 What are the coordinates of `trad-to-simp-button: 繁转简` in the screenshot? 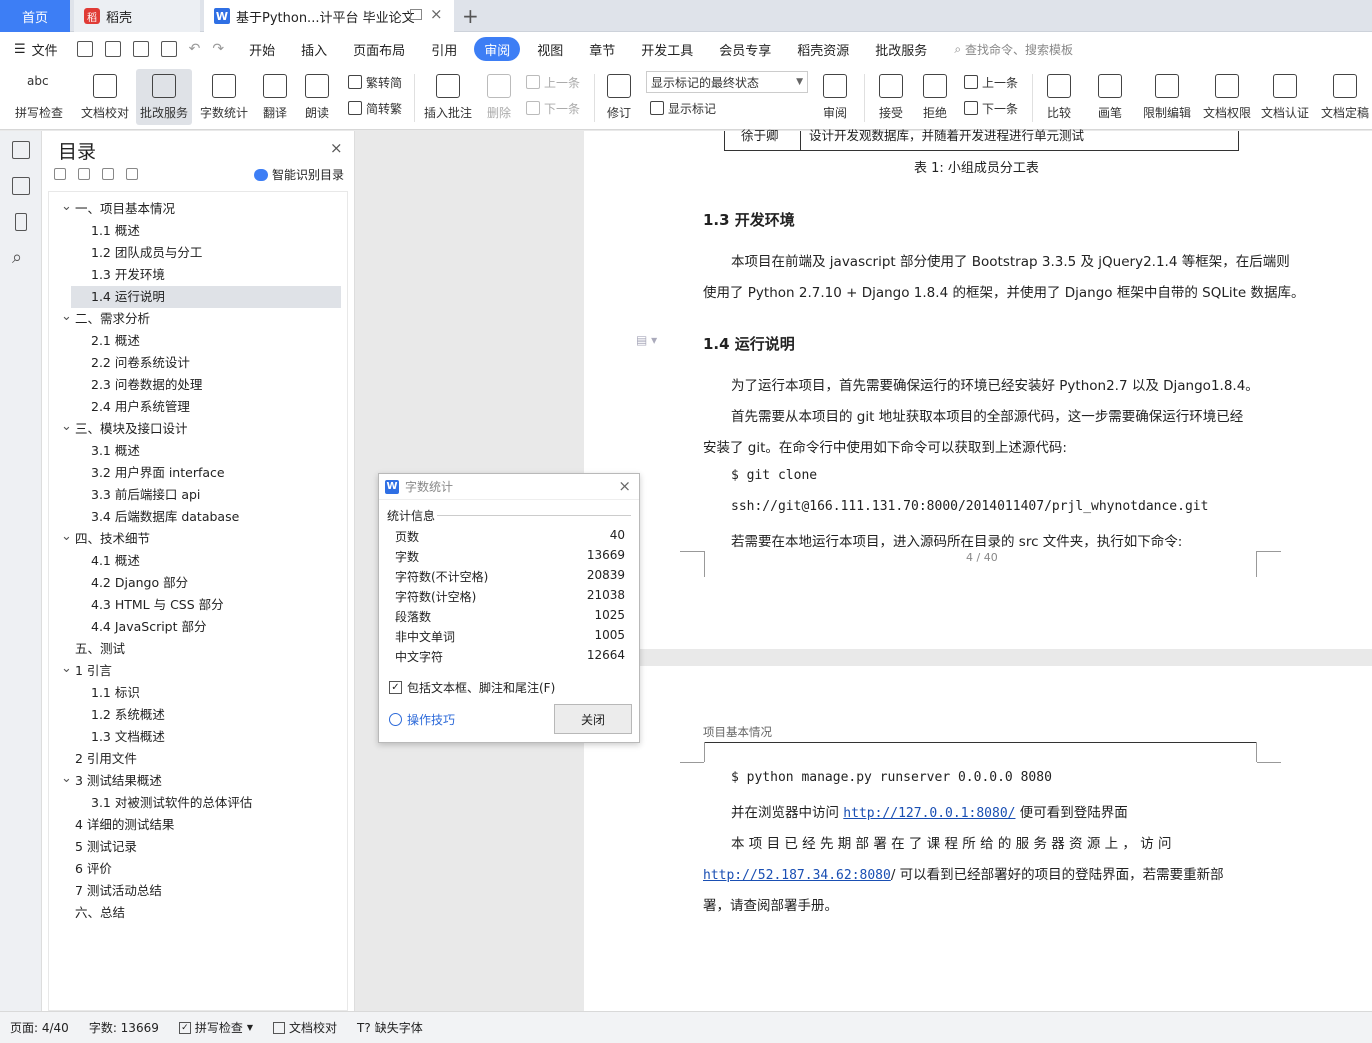 It's located at (375, 82).